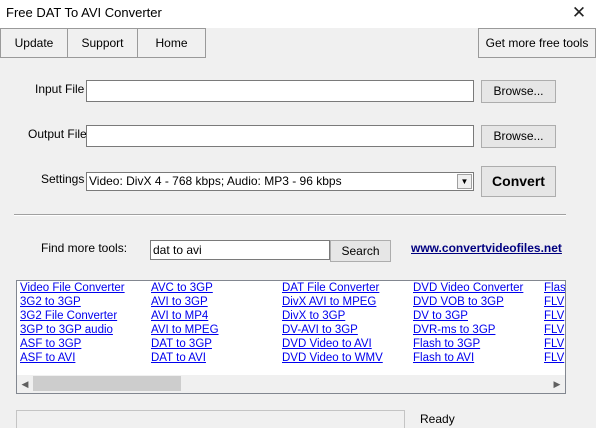  I want to click on tool-link: 3G2 to 3GP, so click(72, 303).